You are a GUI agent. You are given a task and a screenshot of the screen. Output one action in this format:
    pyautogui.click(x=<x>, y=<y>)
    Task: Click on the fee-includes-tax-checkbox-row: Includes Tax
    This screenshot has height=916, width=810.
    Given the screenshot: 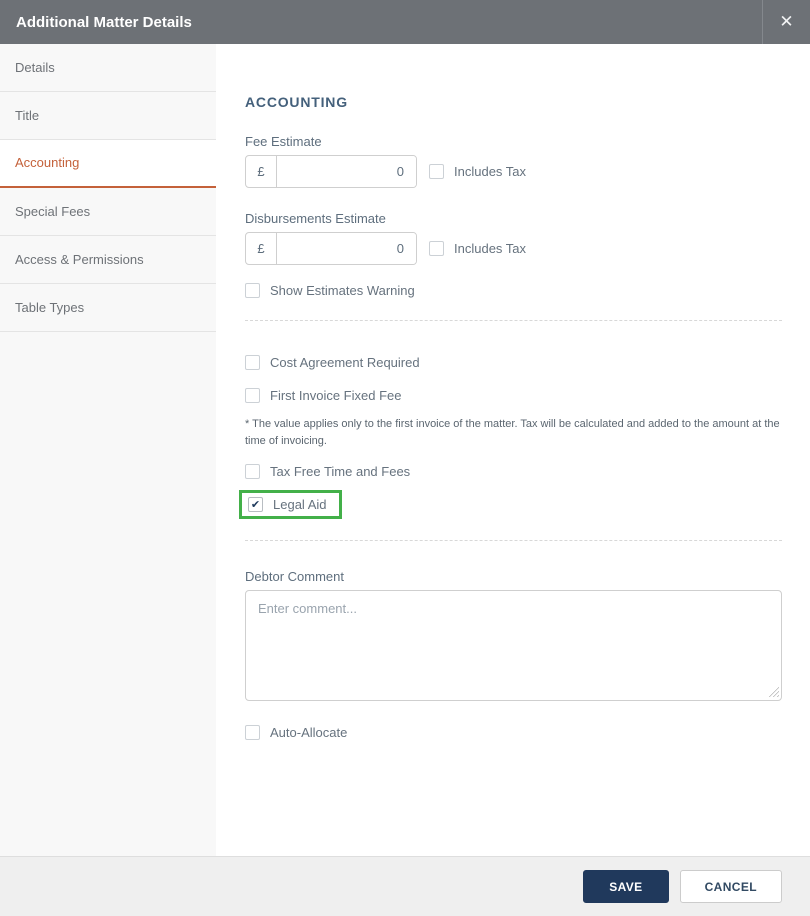 What is the action you would take?
    pyautogui.click(x=477, y=171)
    